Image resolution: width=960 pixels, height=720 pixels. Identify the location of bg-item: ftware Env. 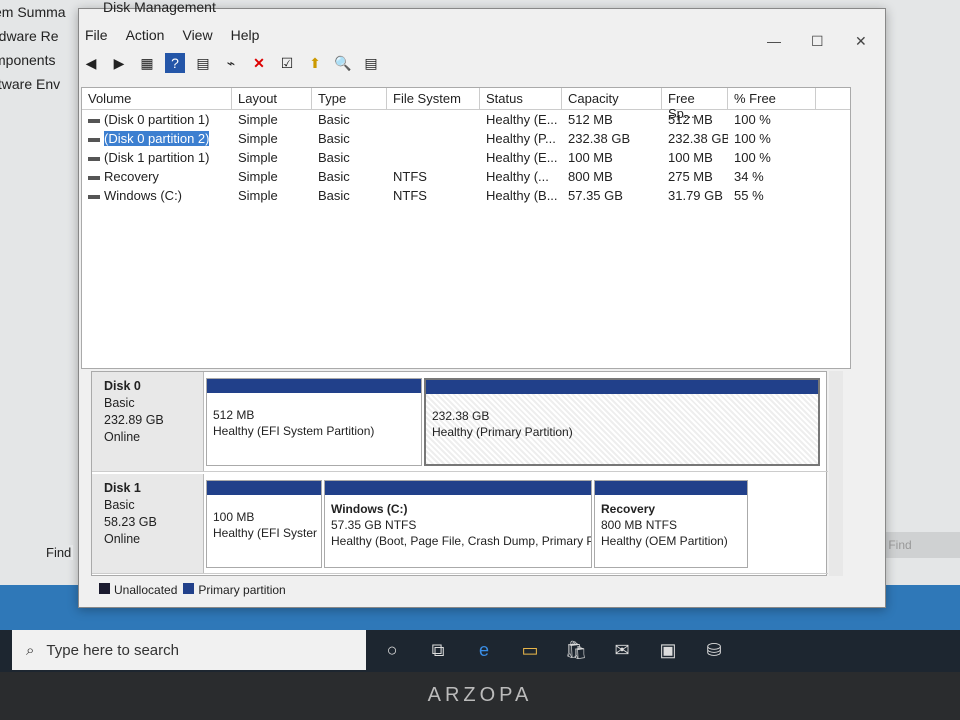
(40, 84).